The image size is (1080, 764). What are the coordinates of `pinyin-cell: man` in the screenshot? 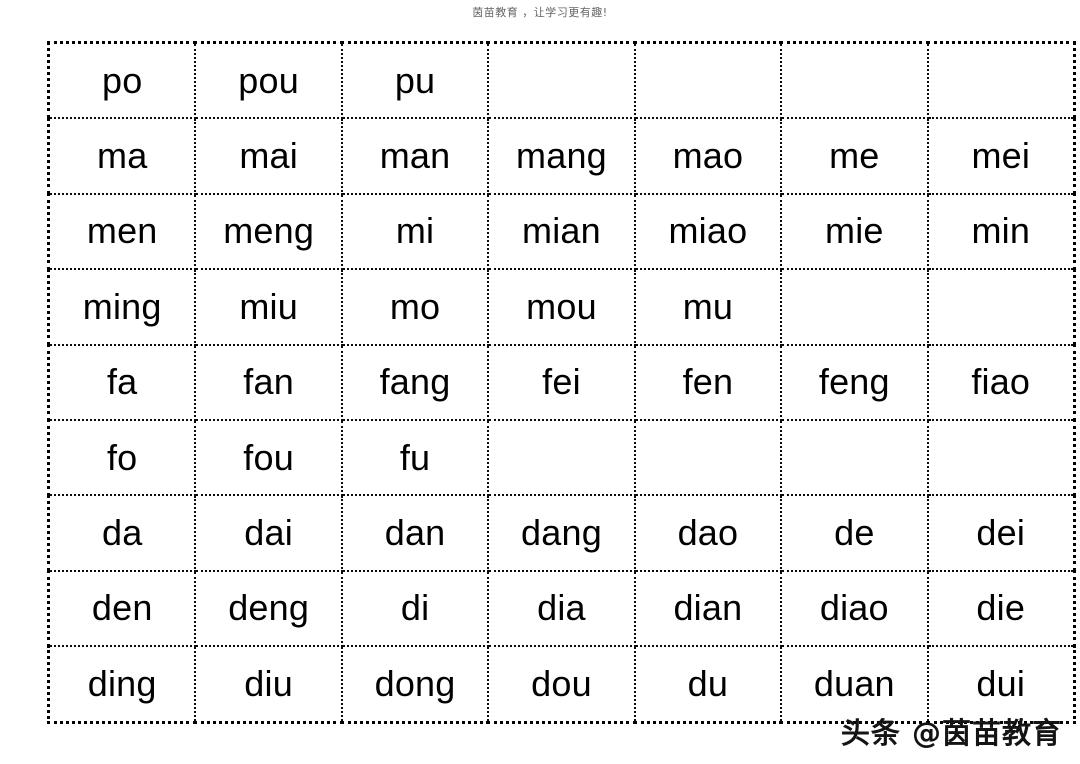 It's located at (415, 156).